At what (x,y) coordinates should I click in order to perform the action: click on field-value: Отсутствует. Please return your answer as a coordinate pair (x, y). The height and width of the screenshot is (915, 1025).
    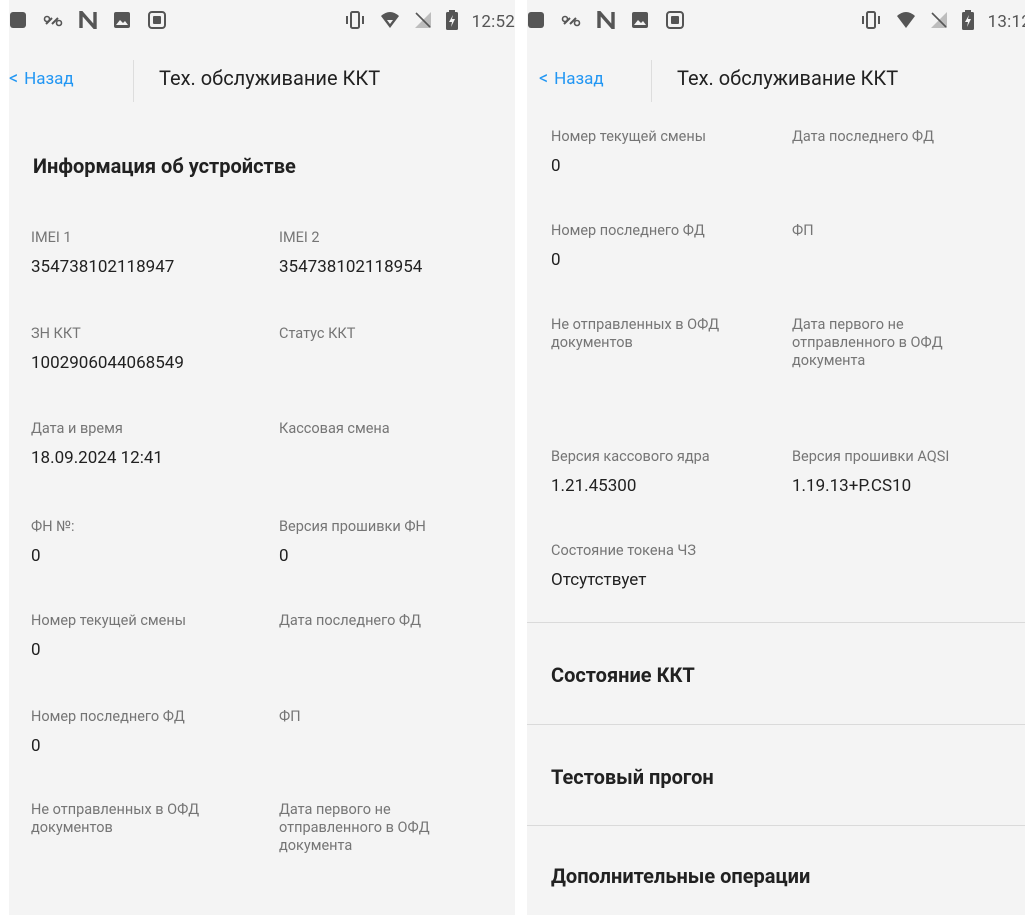
    Looking at the image, I should click on (599, 580).